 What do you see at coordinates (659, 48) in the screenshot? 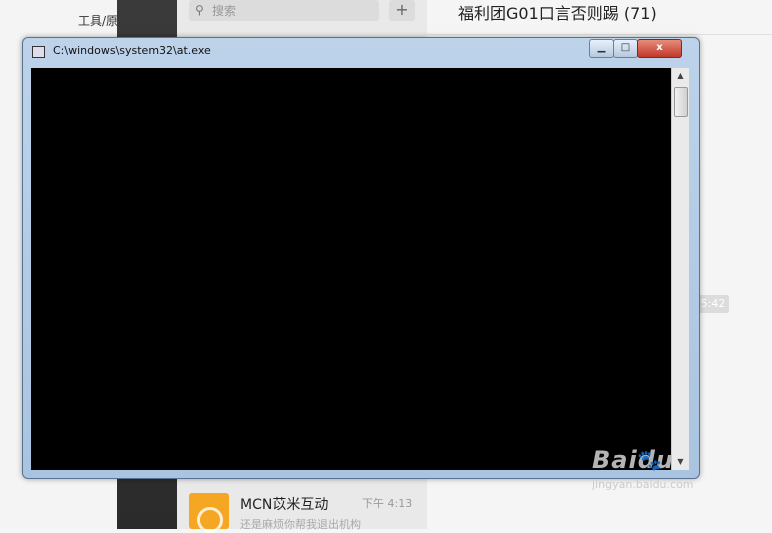
I see `close-button: x` at bounding box center [659, 48].